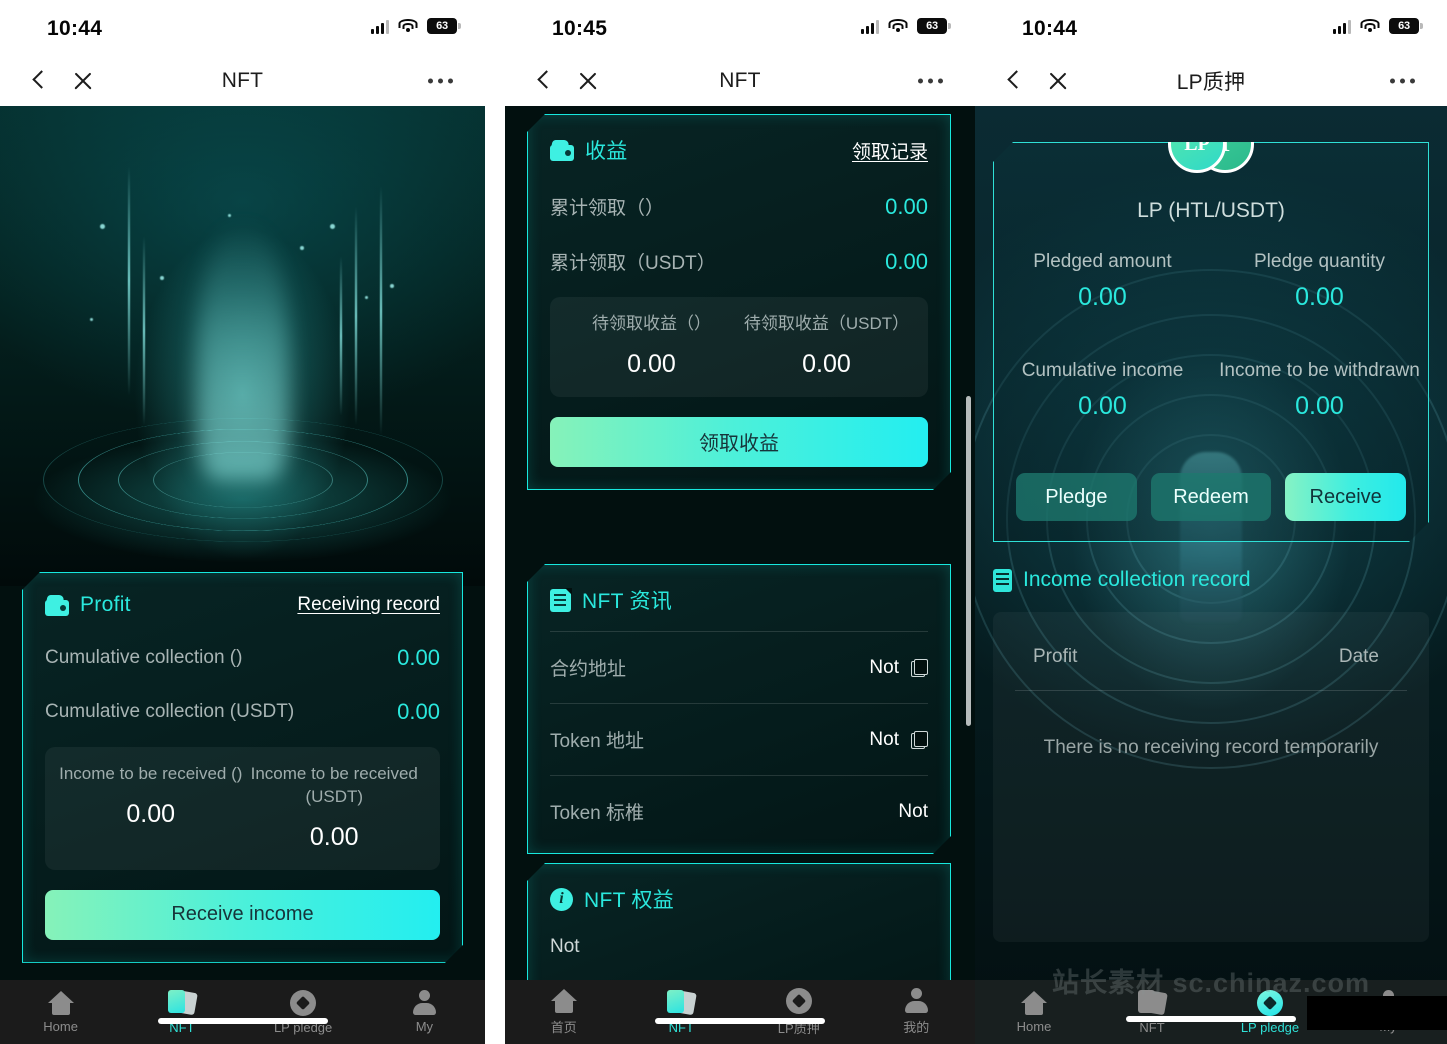  What do you see at coordinates (651, 346) in the screenshot?
I see `pending-col: 待领取收益（） 0.00` at bounding box center [651, 346].